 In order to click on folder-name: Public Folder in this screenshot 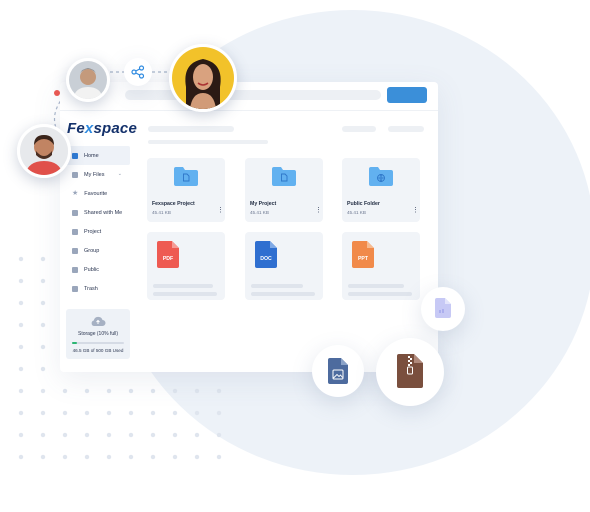, I will do `click(363, 204)`.